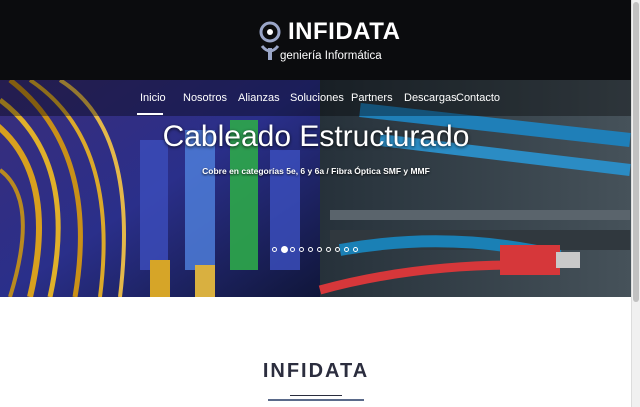 The width and height of the screenshot is (640, 407). What do you see at coordinates (153, 98) in the screenshot?
I see `nav-item-inicio: Inicio` at bounding box center [153, 98].